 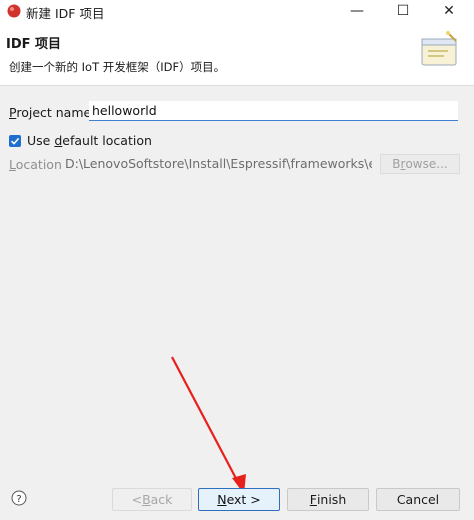 I want to click on use-default-location-checkbox, so click(x=15, y=141).